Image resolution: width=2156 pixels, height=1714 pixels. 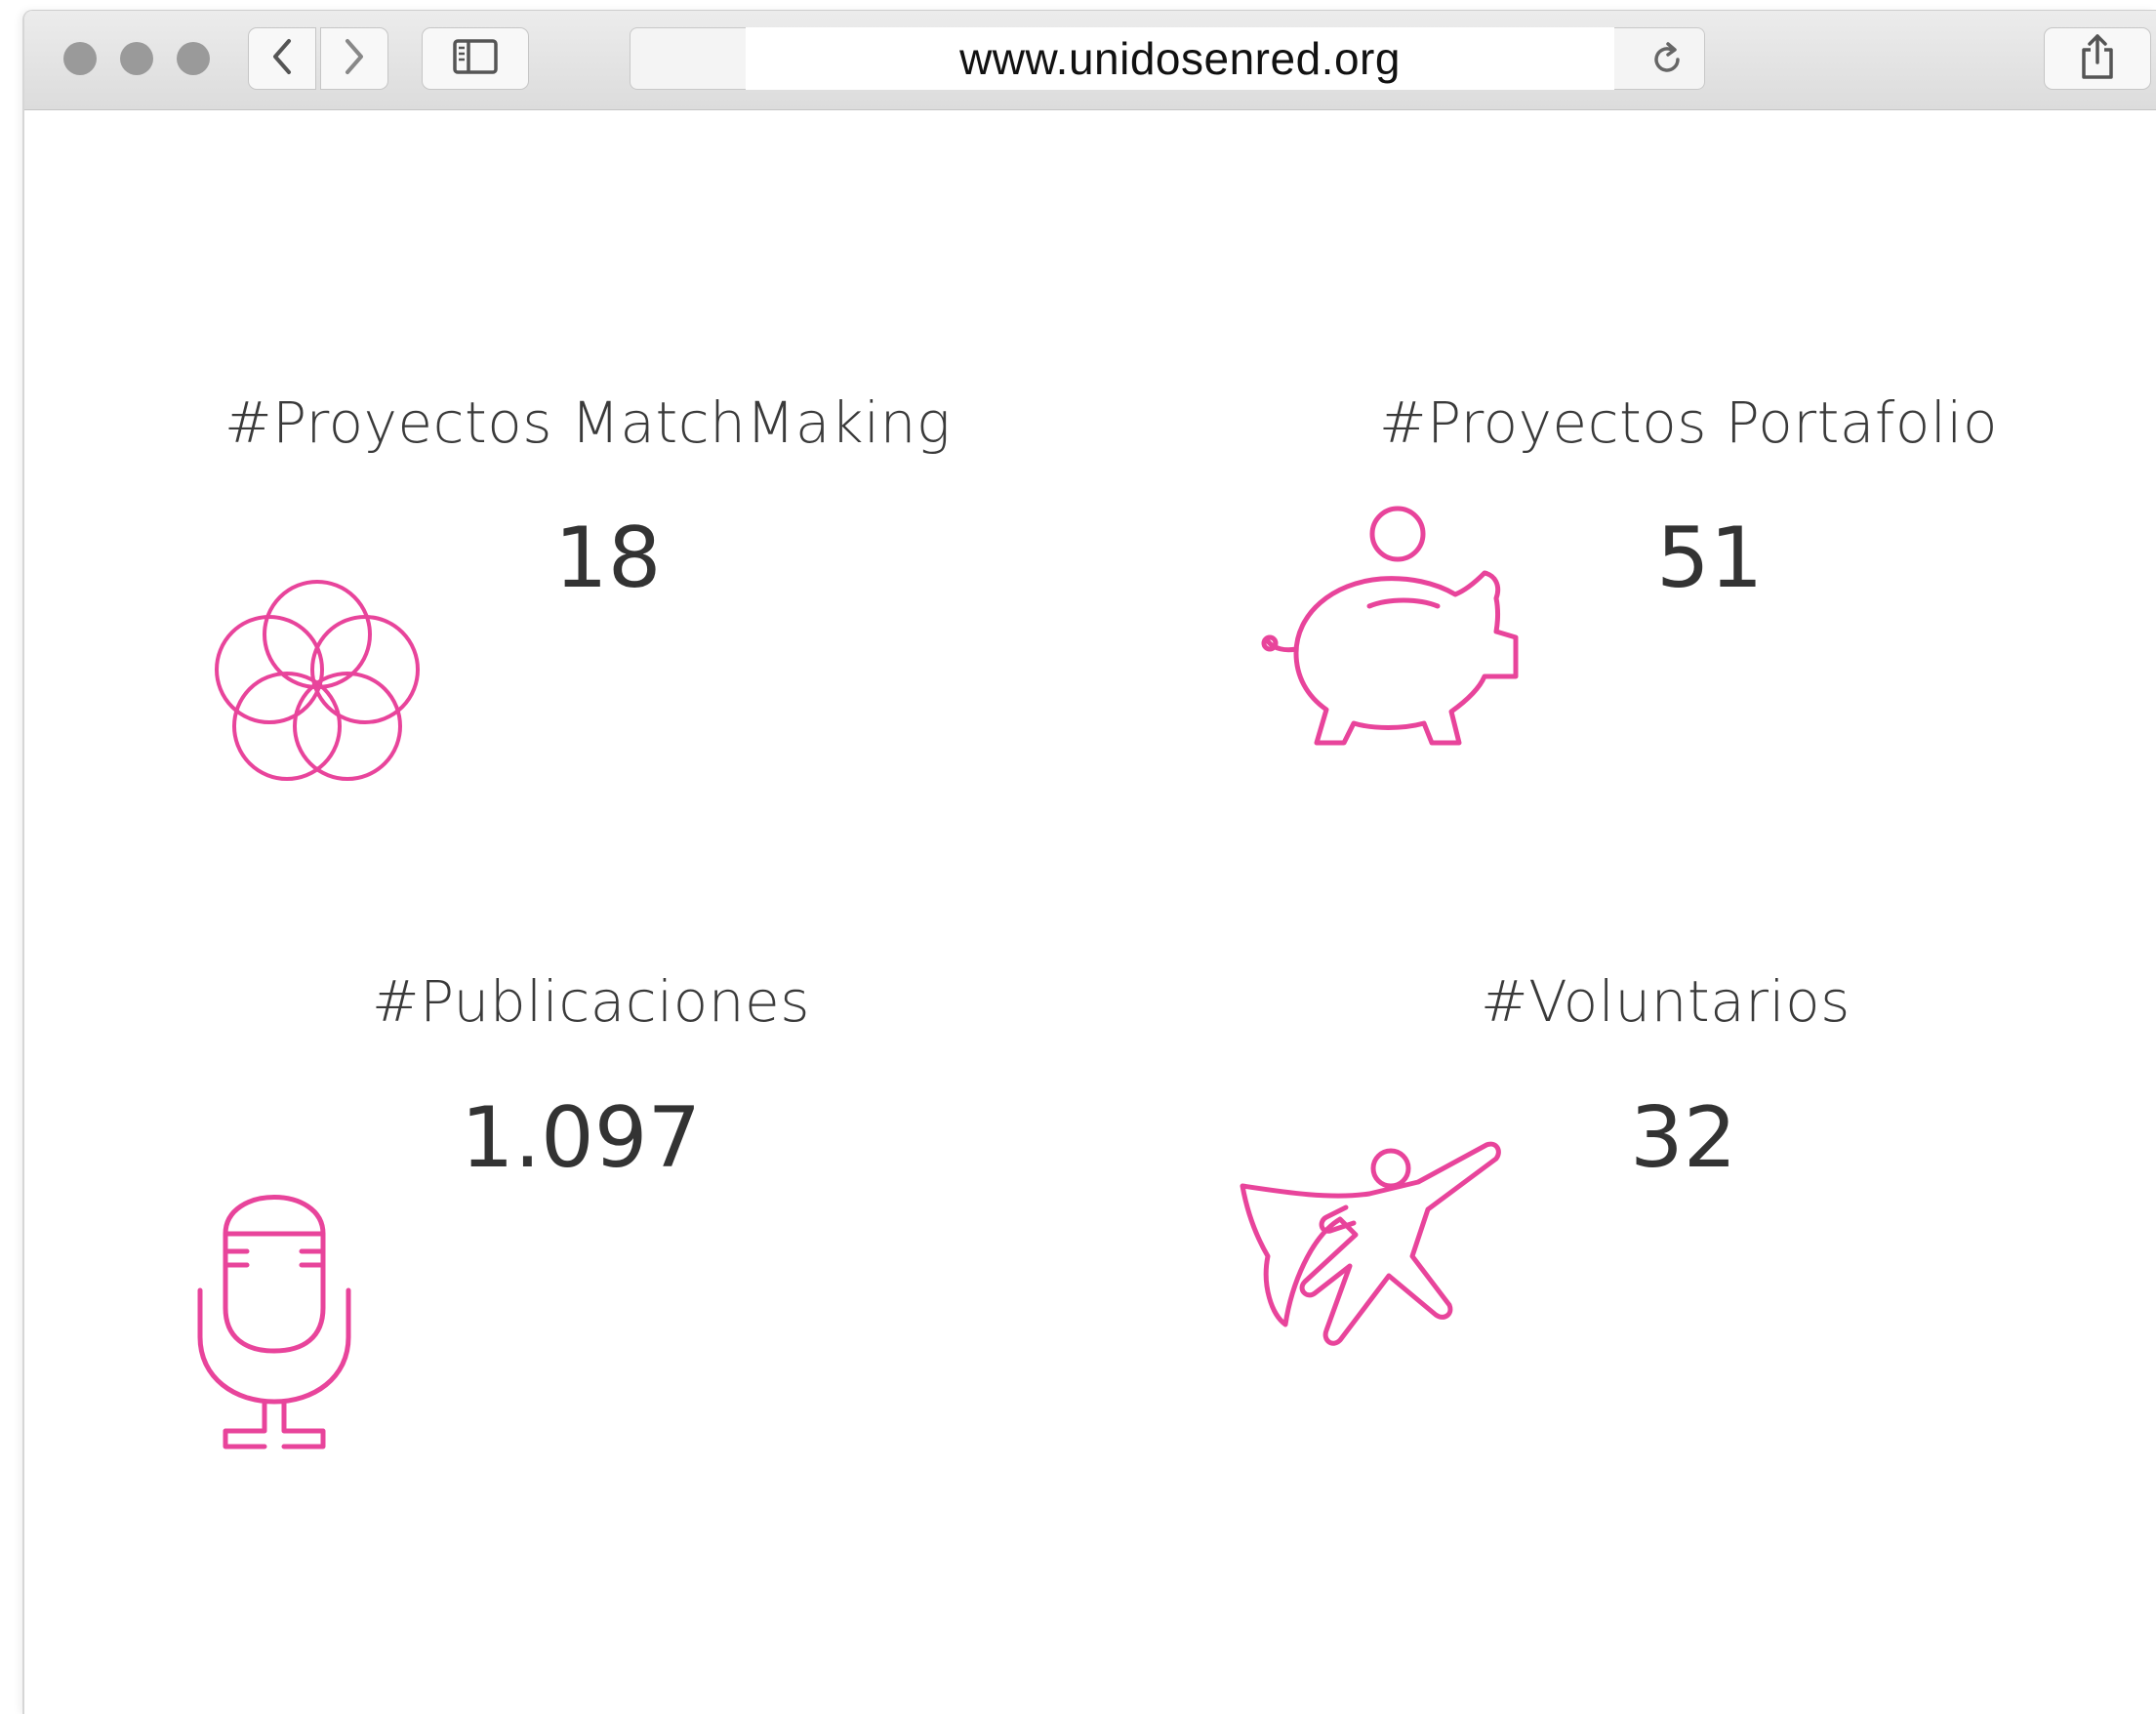 I want to click on stat-value: 1.097, so click(x=581, y=1138).